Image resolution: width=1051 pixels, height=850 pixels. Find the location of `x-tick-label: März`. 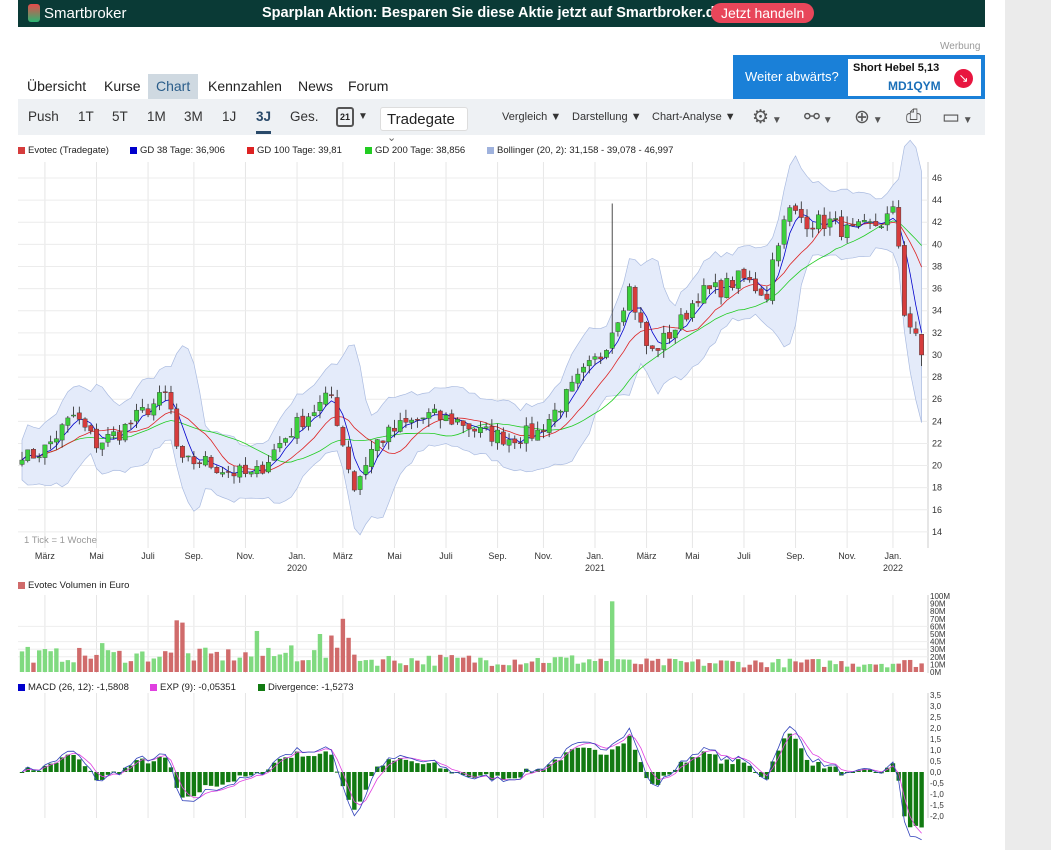

x-tick-label: März is located at coordinates (45, 556).